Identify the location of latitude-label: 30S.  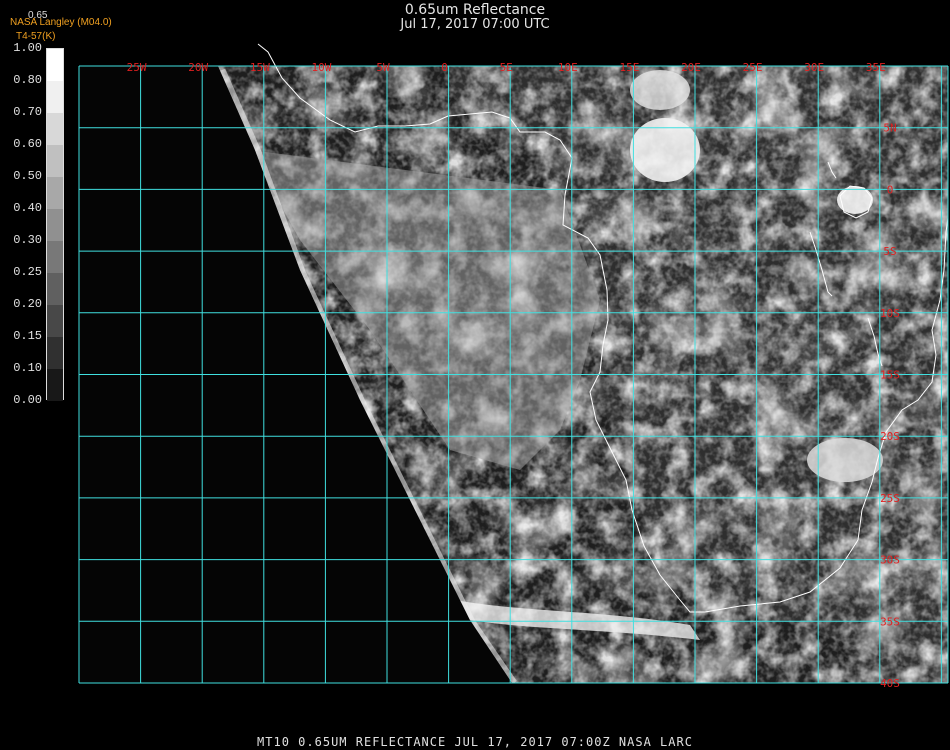
(890, 560).